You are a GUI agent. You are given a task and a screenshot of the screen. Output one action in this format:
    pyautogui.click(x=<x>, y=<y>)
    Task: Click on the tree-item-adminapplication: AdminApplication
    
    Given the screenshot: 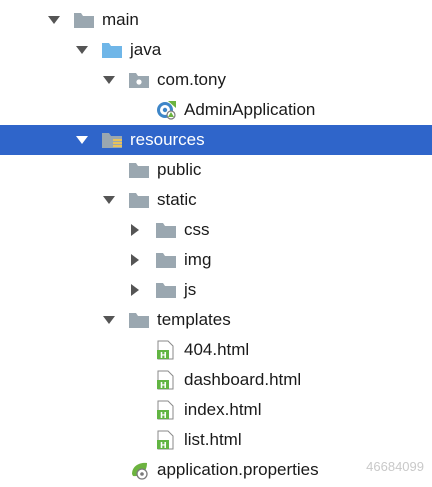 What is the action you would take?
    pyautogui.click(x=216, y=110)
    